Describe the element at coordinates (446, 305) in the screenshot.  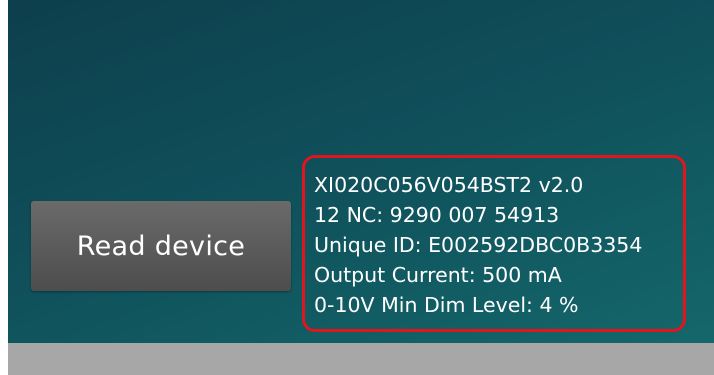
I see `min-dim-level-line: 0-10V Min Dim Level: 4 %` at that location.